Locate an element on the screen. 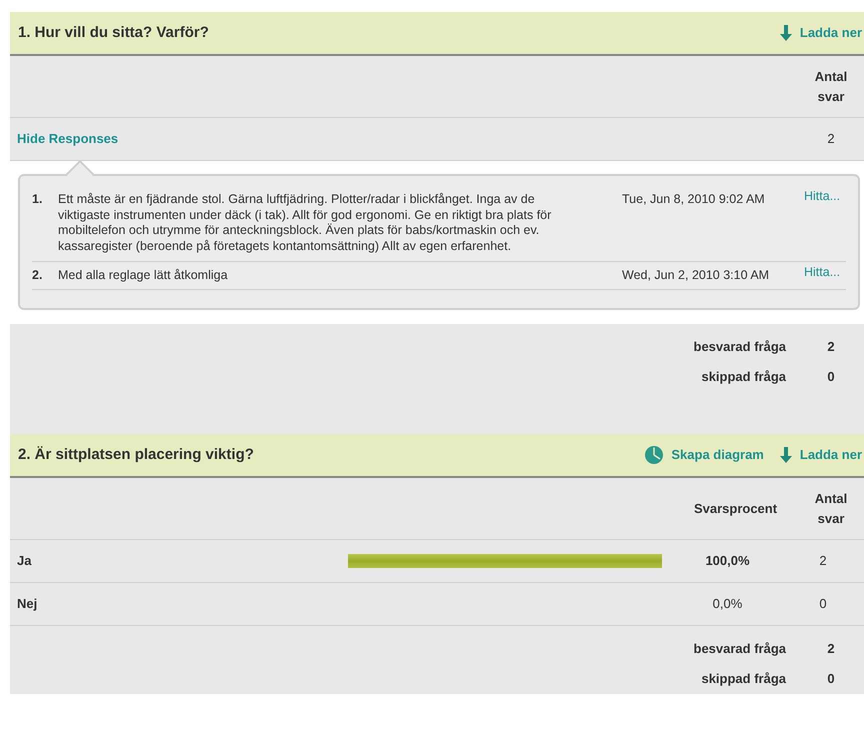 This screenshot has height=733, width=864. pie-chart-icon is located at coordinates (654, 455).